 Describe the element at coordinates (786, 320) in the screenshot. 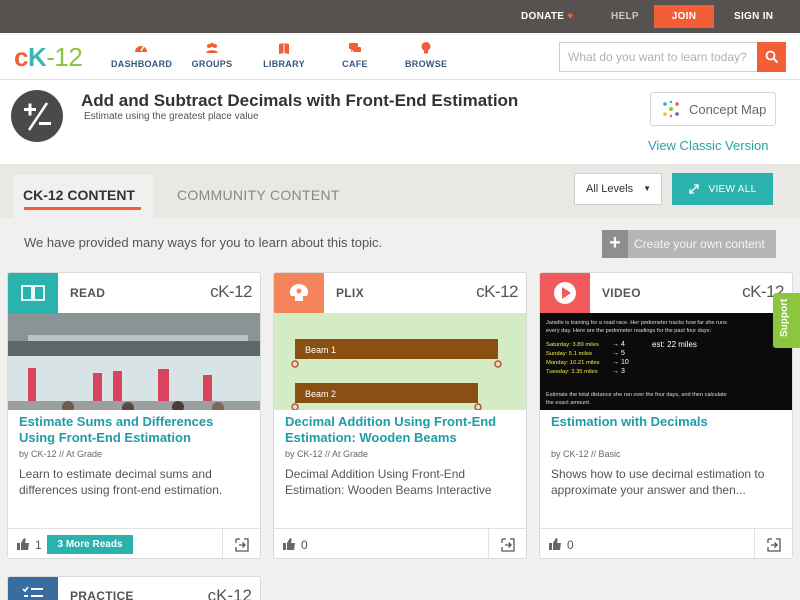

I see `support-tab: Support` at that location.